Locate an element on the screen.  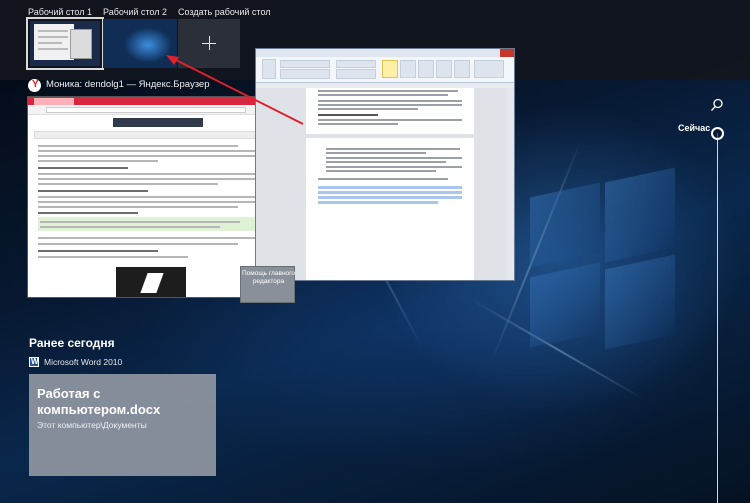
activity-document-path: Этот компьютер\Документы is located at coordinates (92, 425).